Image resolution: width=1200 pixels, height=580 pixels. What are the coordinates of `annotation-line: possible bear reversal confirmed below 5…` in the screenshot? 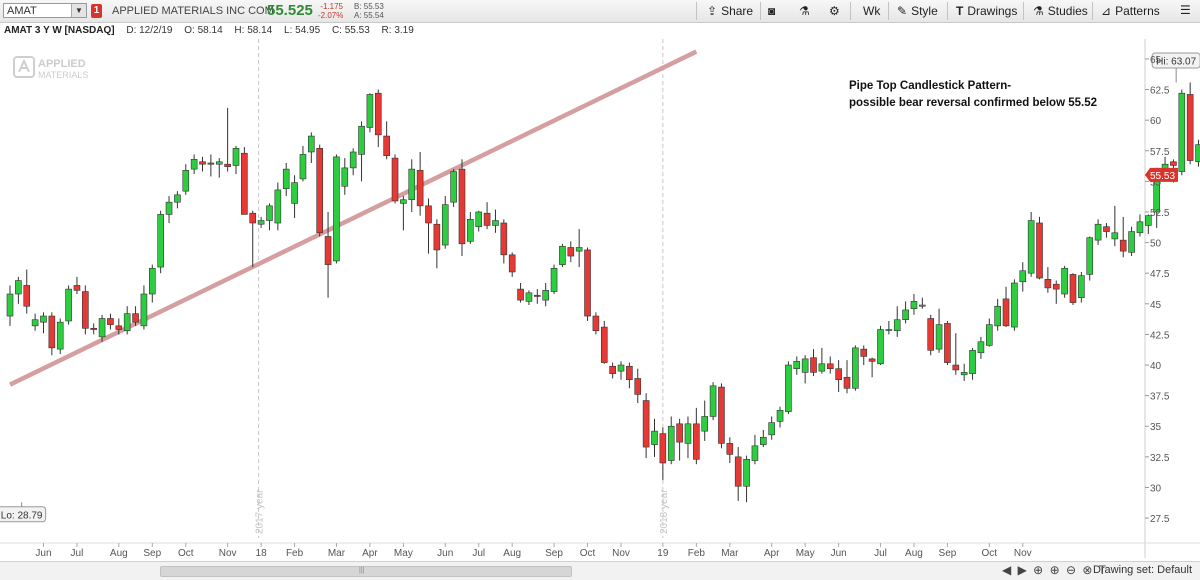 It's located at (973, 103).